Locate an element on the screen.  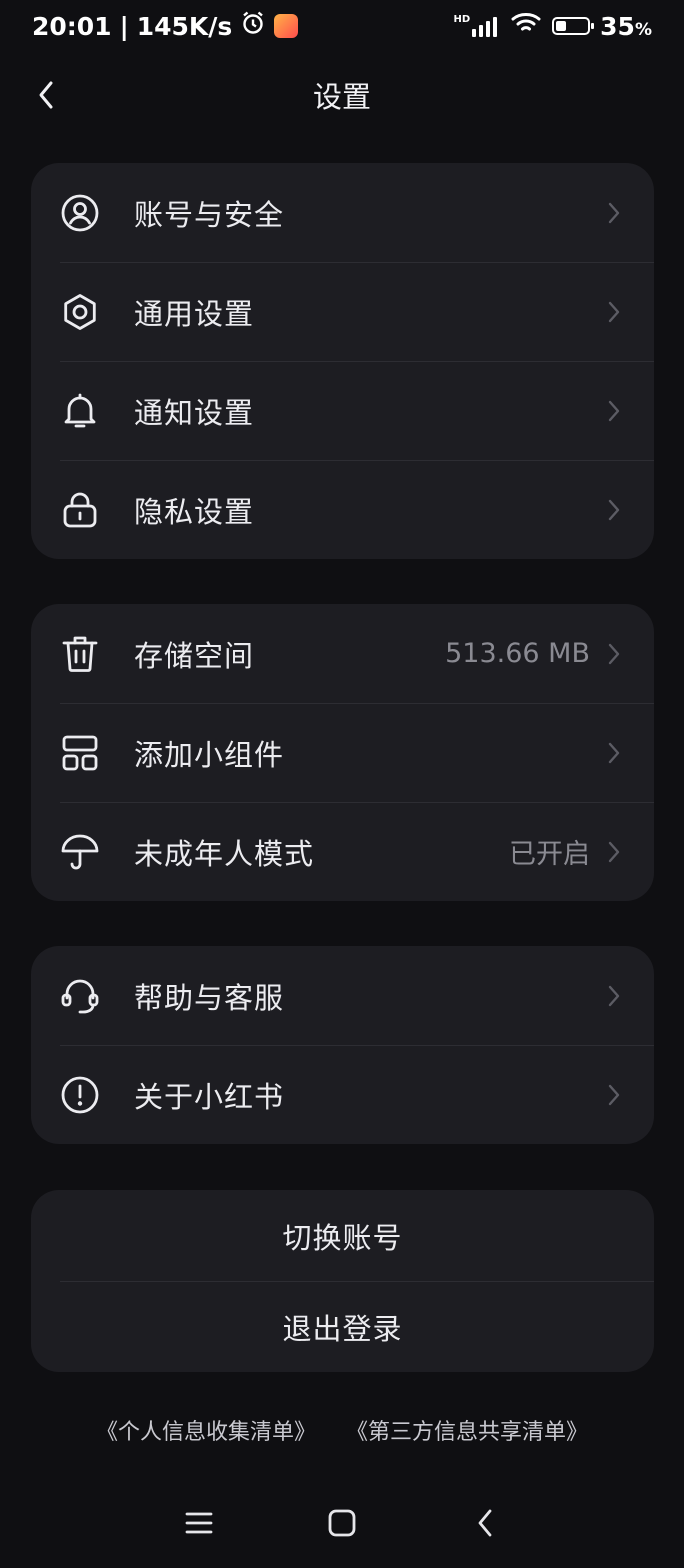
status-network-speed: 145K/s is located at coordinates (184, 26).